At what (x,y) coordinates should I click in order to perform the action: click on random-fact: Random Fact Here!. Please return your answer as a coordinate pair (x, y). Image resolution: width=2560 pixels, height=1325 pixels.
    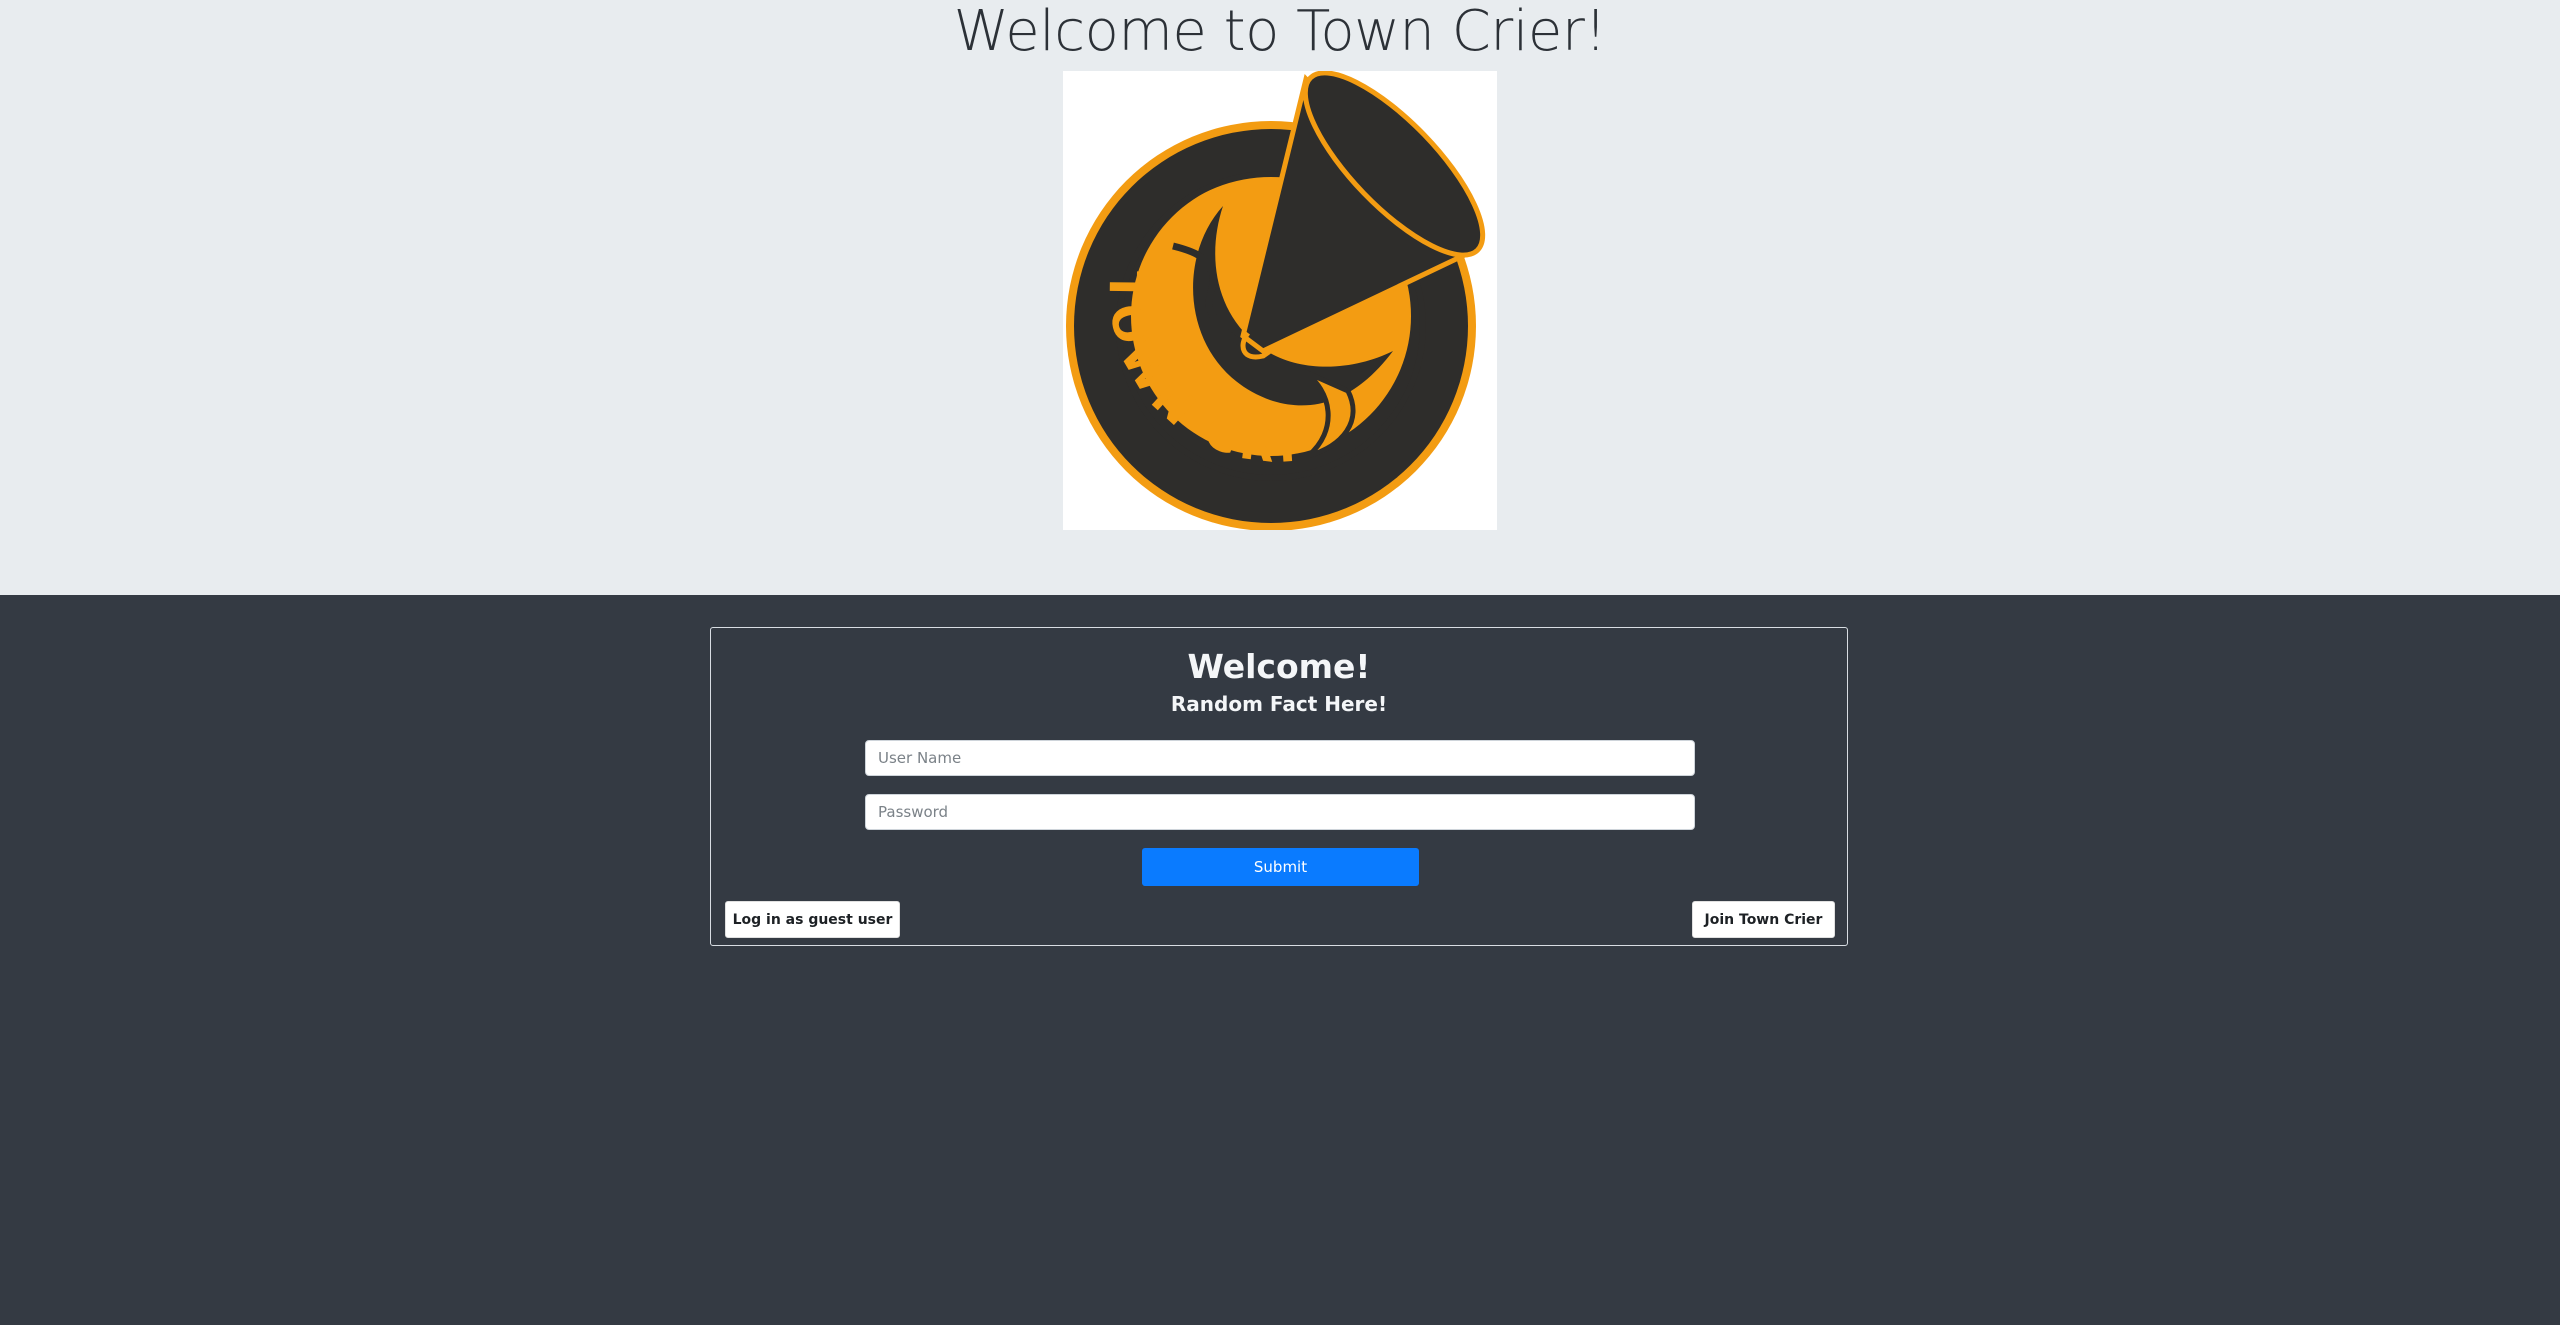
    Looking at the image, I should click on (1279, 704).